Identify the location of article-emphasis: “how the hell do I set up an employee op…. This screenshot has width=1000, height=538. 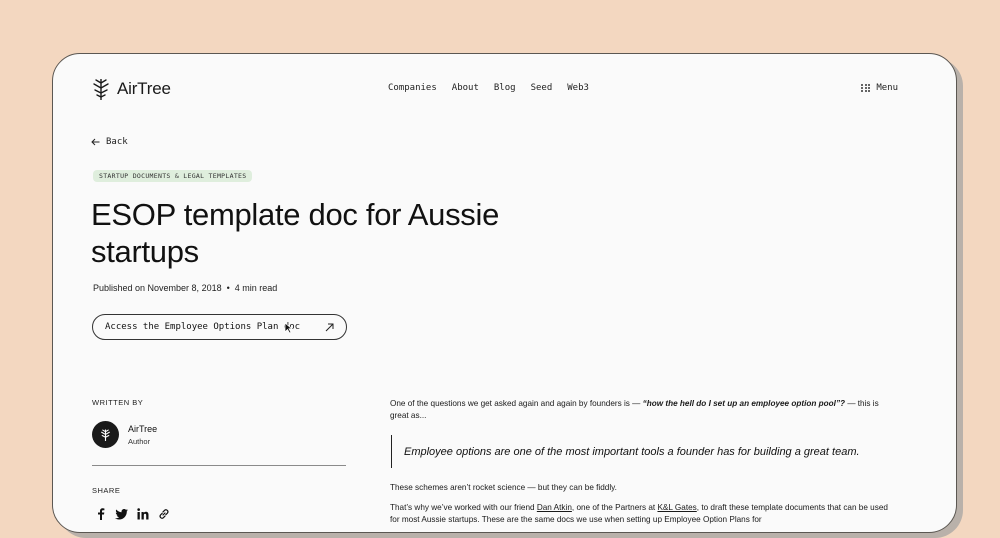
(744, 403).